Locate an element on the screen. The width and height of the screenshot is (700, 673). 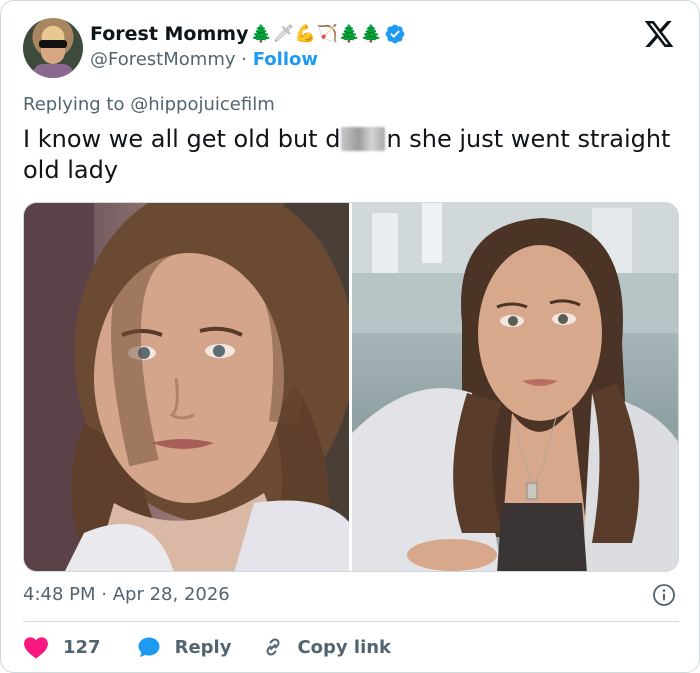
reply-button: Reply is located at coordinates (184, 647).